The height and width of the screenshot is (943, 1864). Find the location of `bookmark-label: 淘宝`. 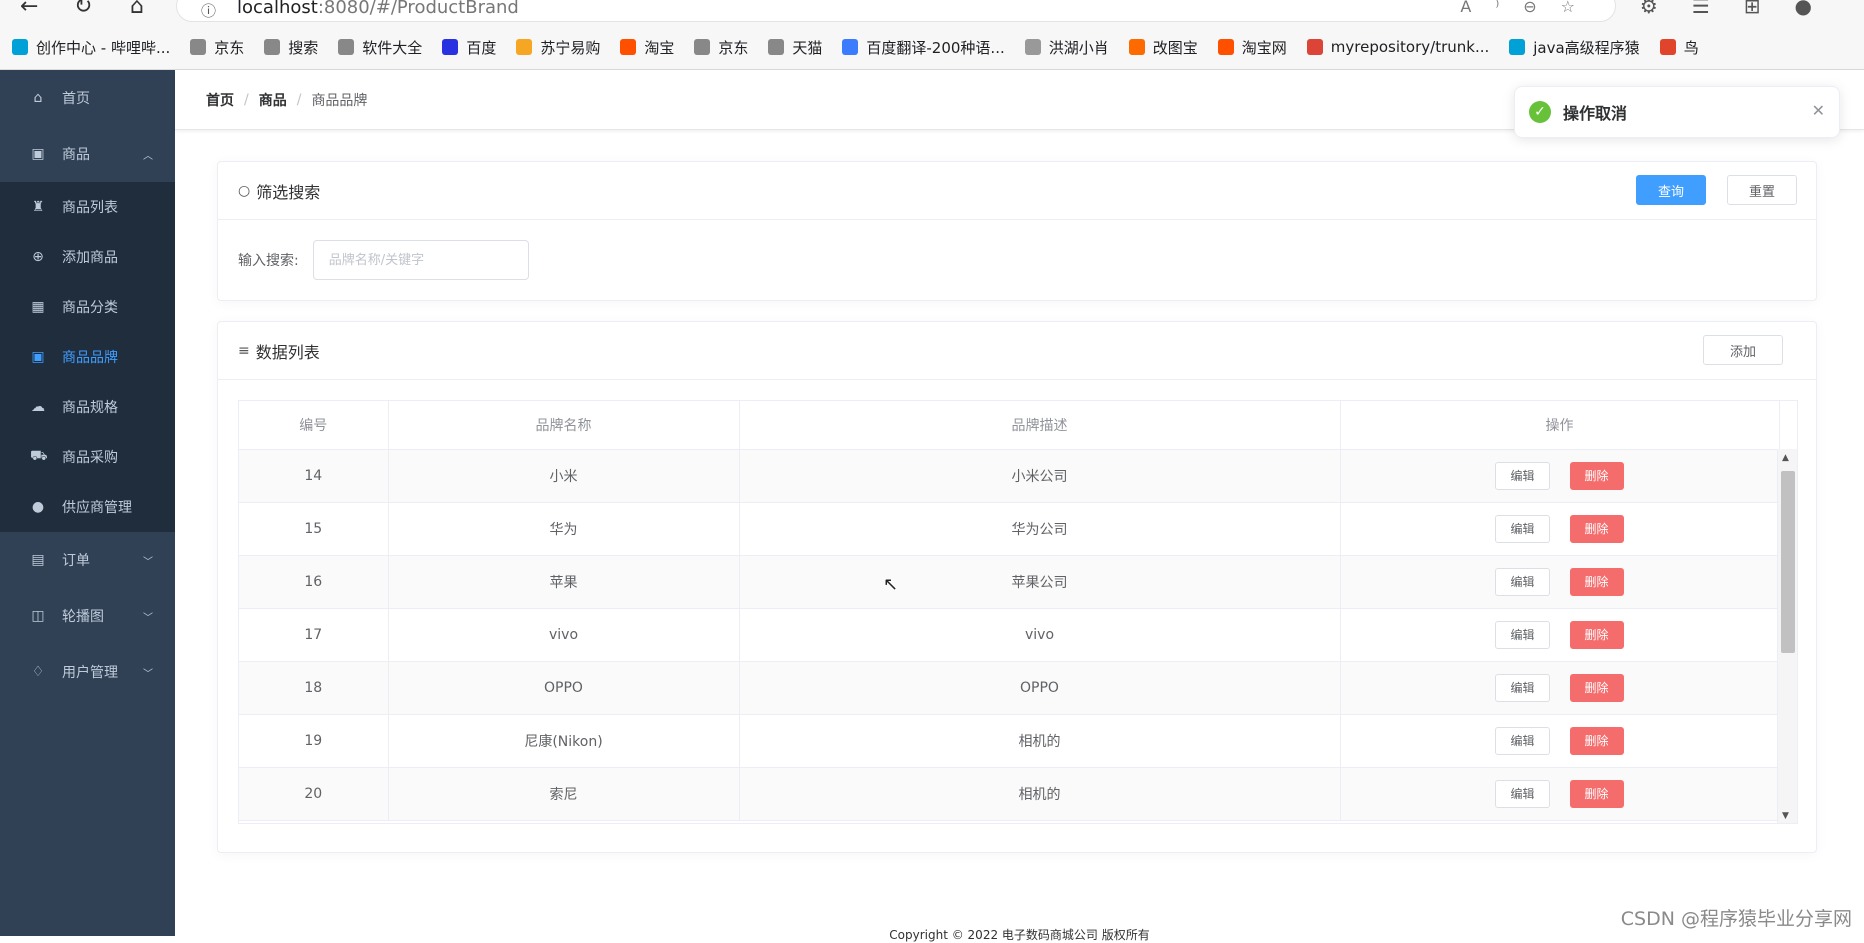

bookmark-label: 淘宝 is located at coordinates (659, 47).